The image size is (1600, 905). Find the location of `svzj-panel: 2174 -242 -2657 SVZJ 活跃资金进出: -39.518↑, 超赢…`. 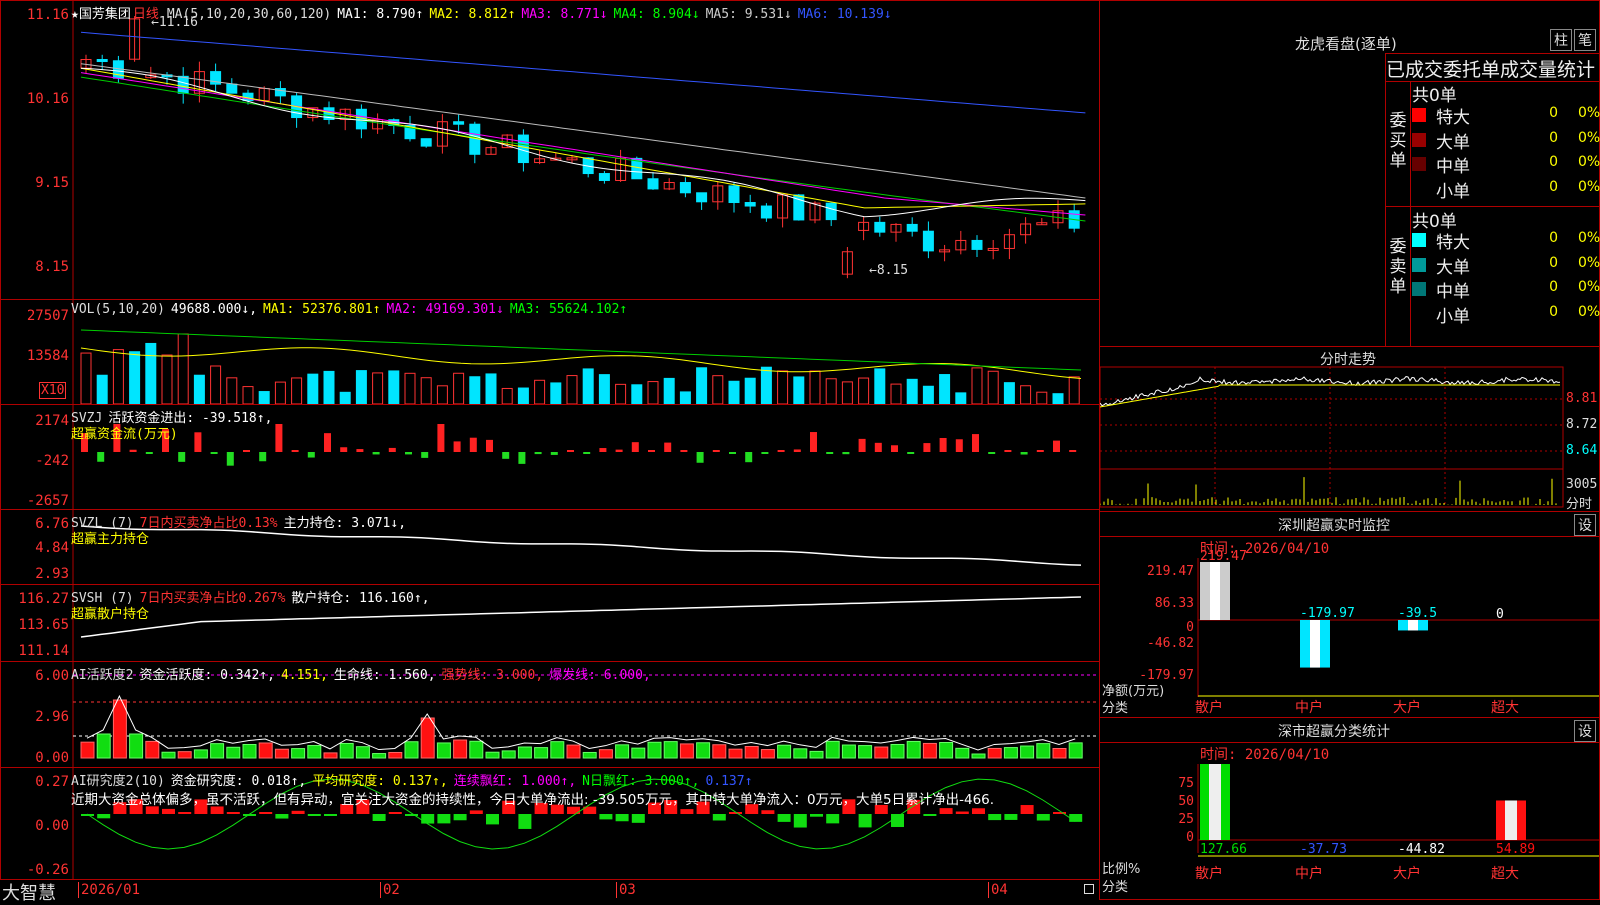

svzj-panel: 2174 -242 -2657 SVZJ 活跃资金进出: -39.518↑, 超赢… is located at coordinates (550, 457).